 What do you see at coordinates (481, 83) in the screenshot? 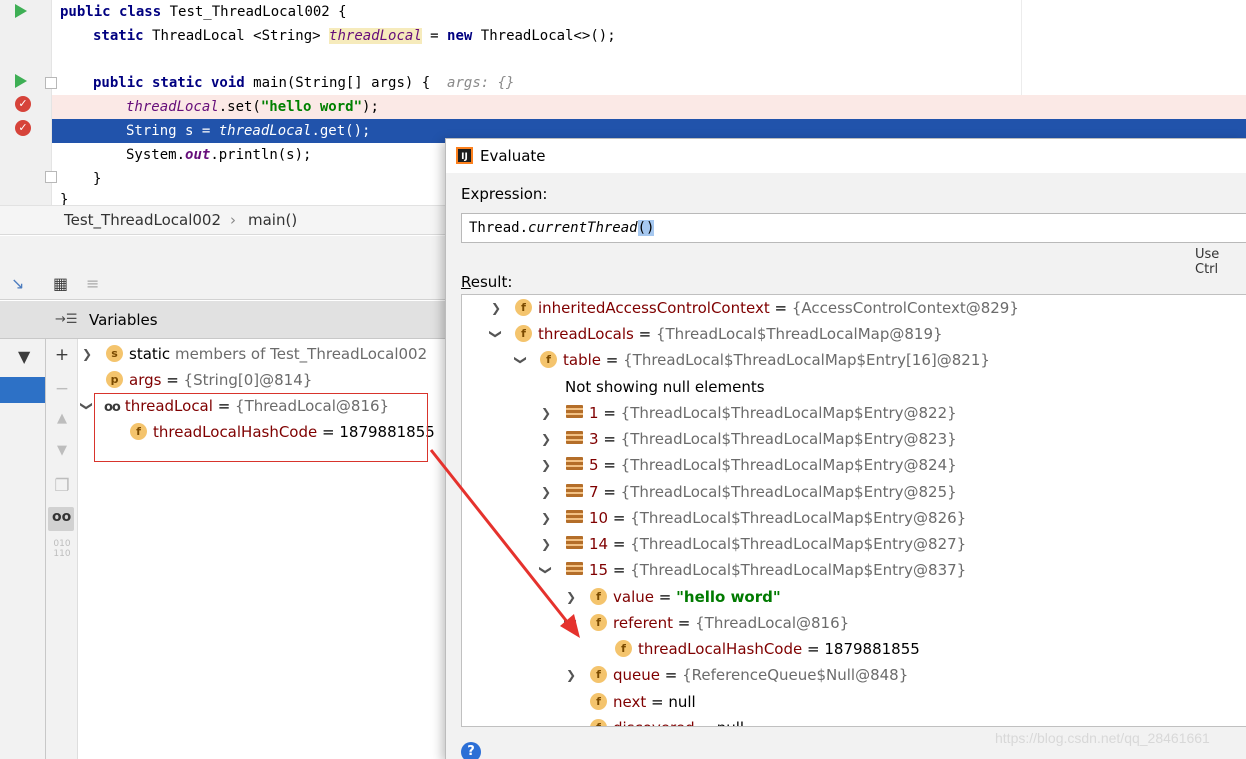
I see `inline-hint: args: {}` at bounding box center [481, 83].